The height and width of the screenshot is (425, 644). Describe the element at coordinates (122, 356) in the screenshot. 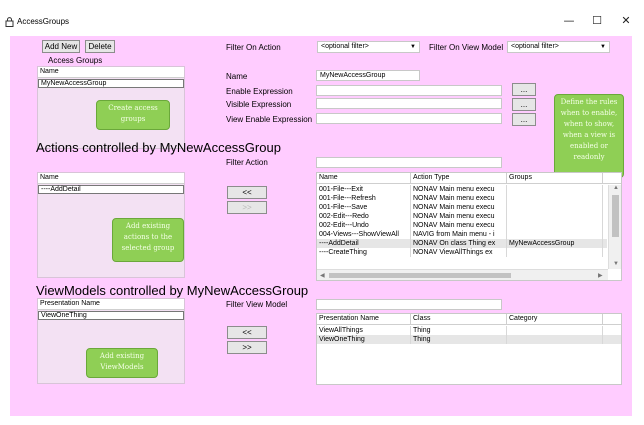

I see `note-line: Add existing` at that location.